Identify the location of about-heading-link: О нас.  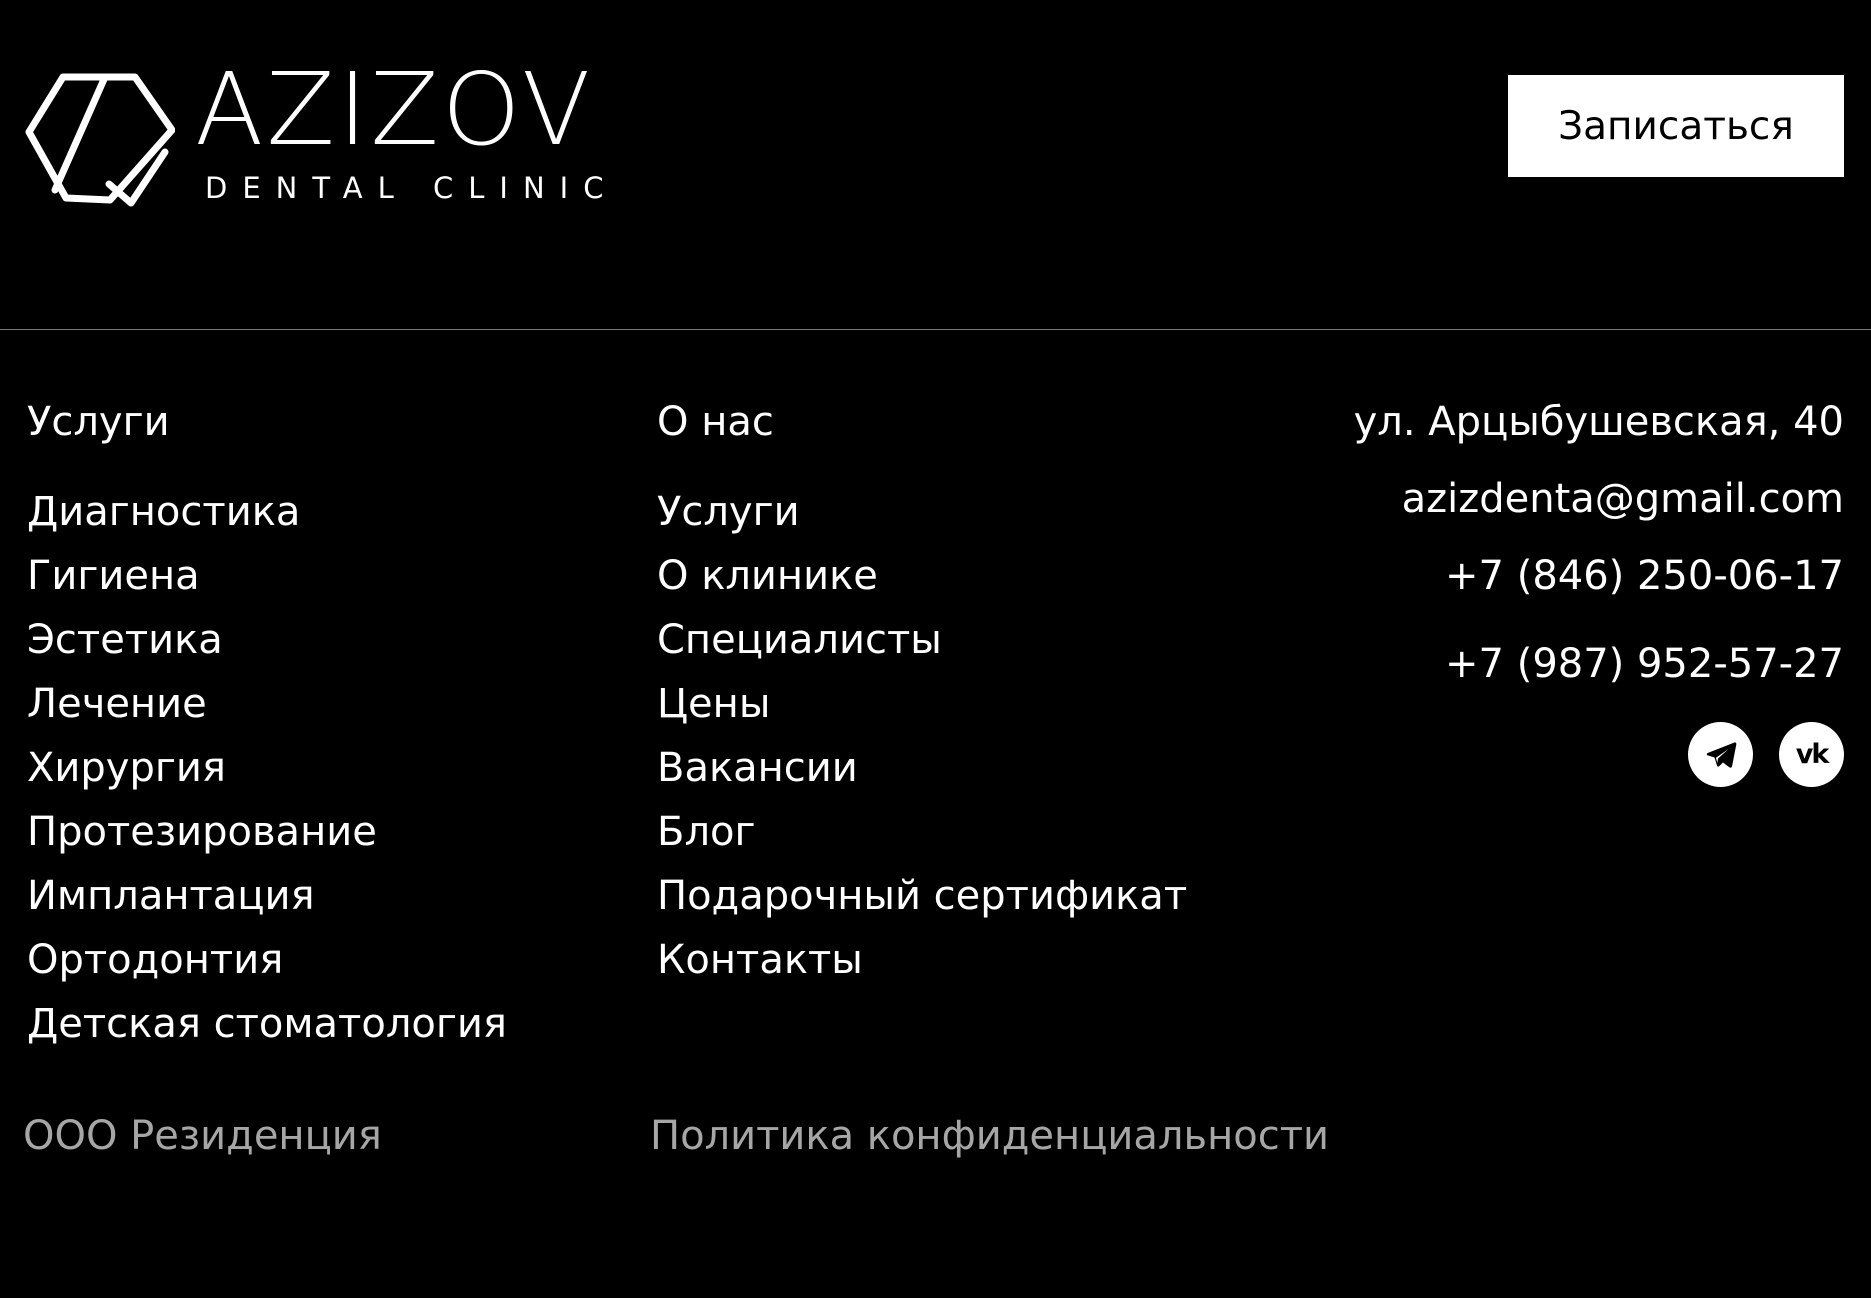
(977, 422).